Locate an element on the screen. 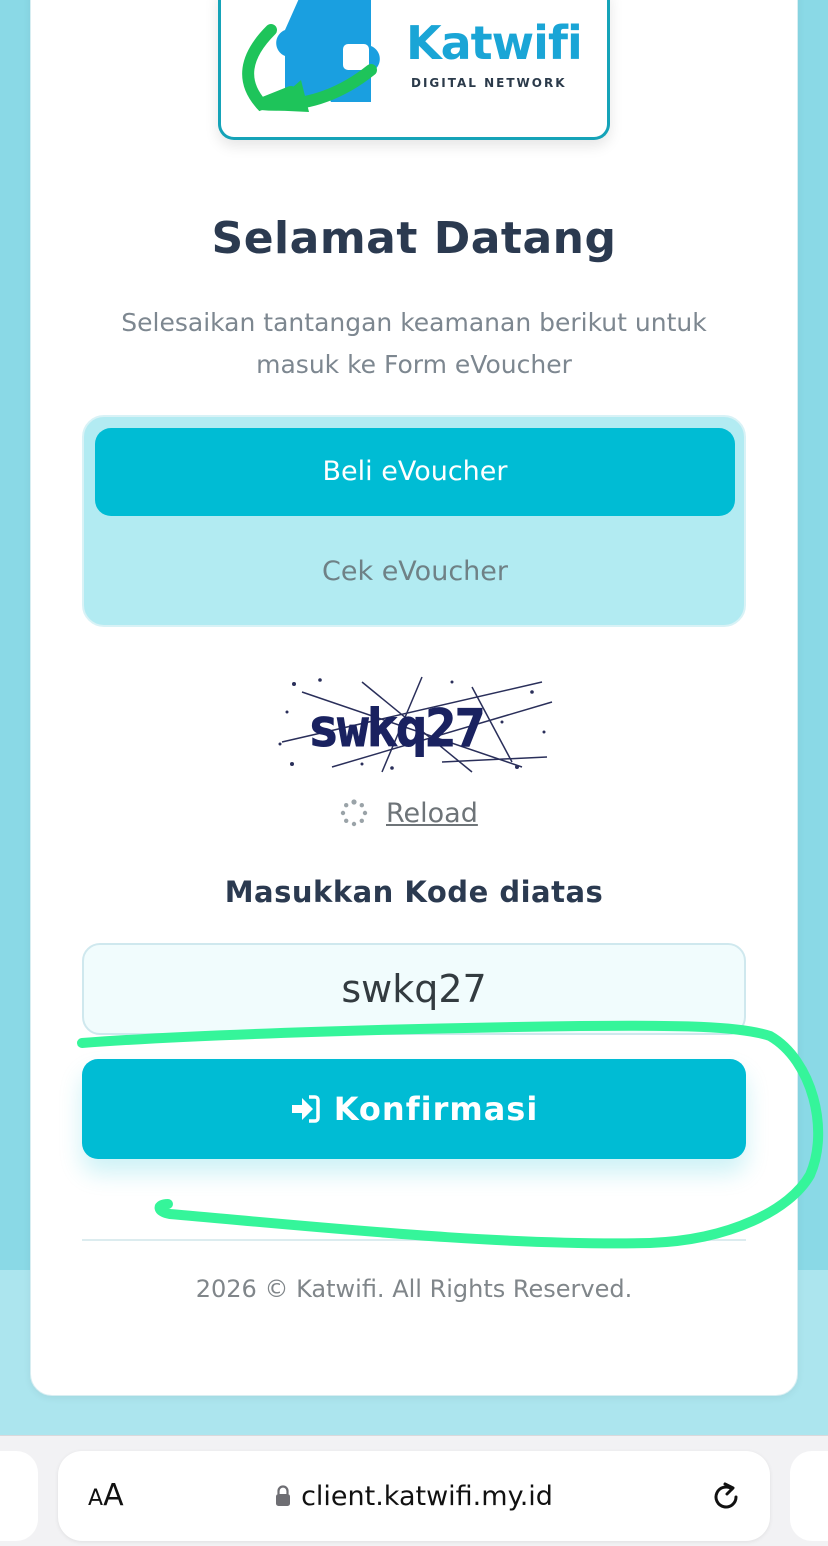 This screenshot has height=1546, width=828. tab-cek-evoucher: Cek eVoucher is located at coordinates (415, 572).